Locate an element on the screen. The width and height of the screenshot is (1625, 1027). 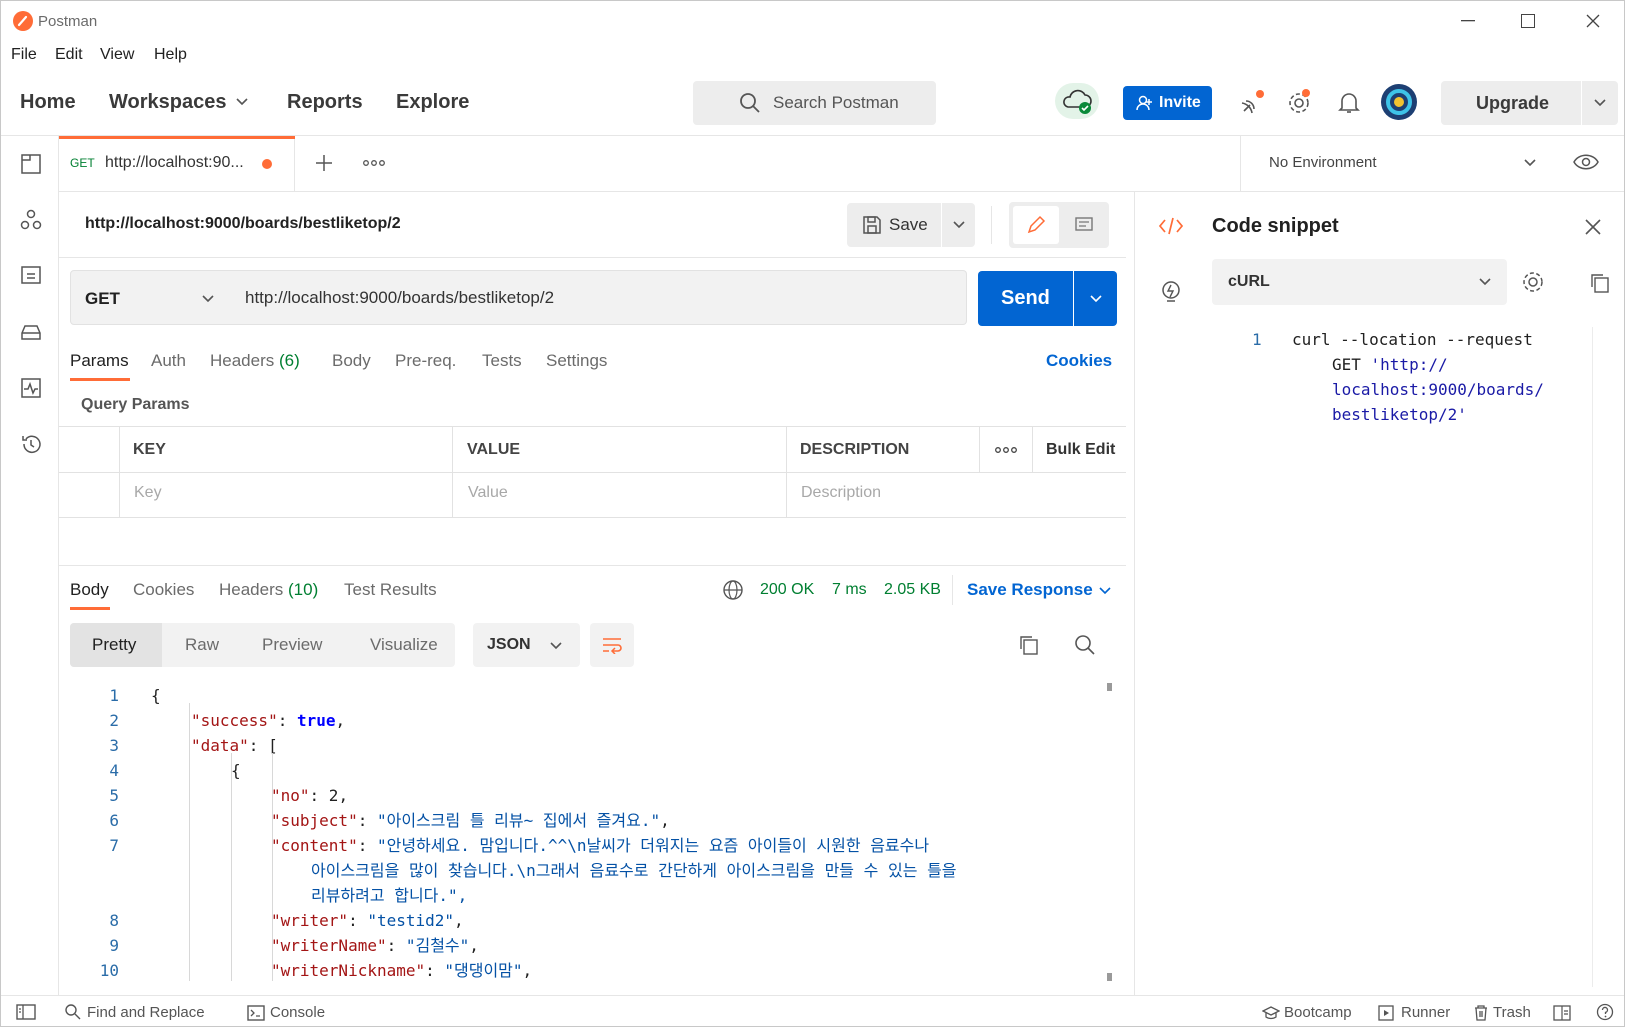
copy-icon is located at coordinates (1029, 645).